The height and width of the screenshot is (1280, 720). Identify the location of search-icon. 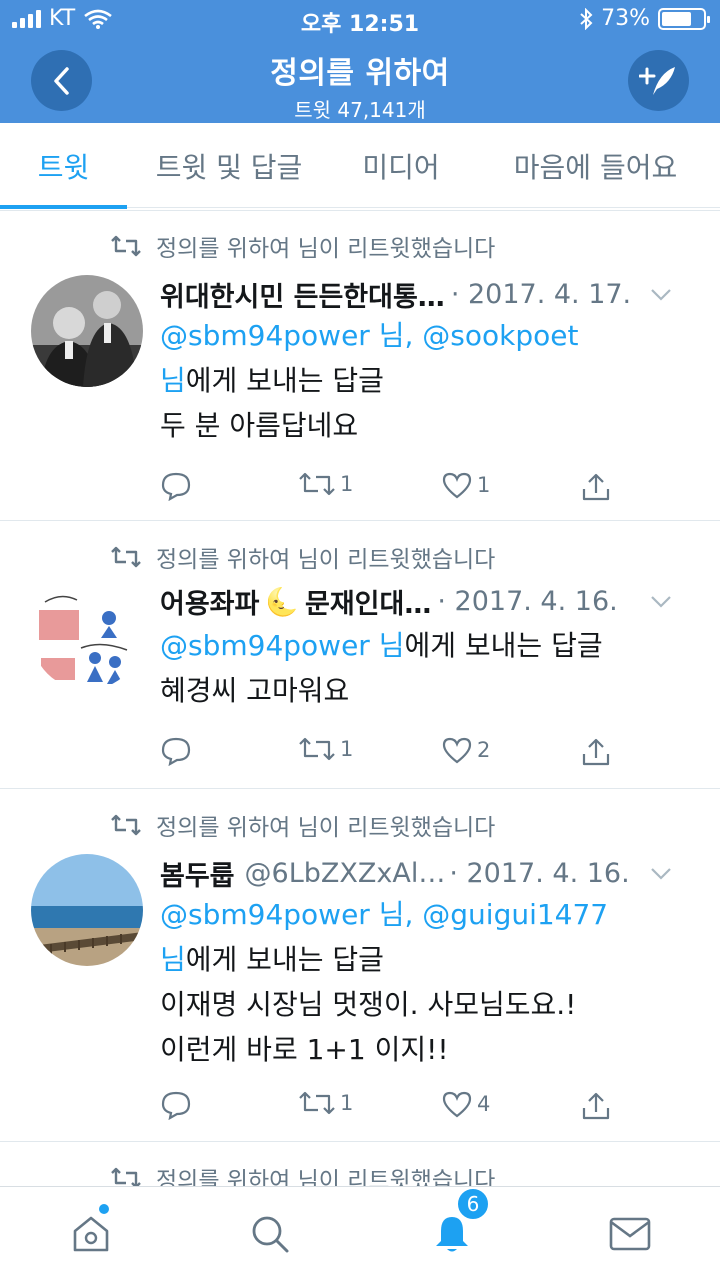
(270, 1234).